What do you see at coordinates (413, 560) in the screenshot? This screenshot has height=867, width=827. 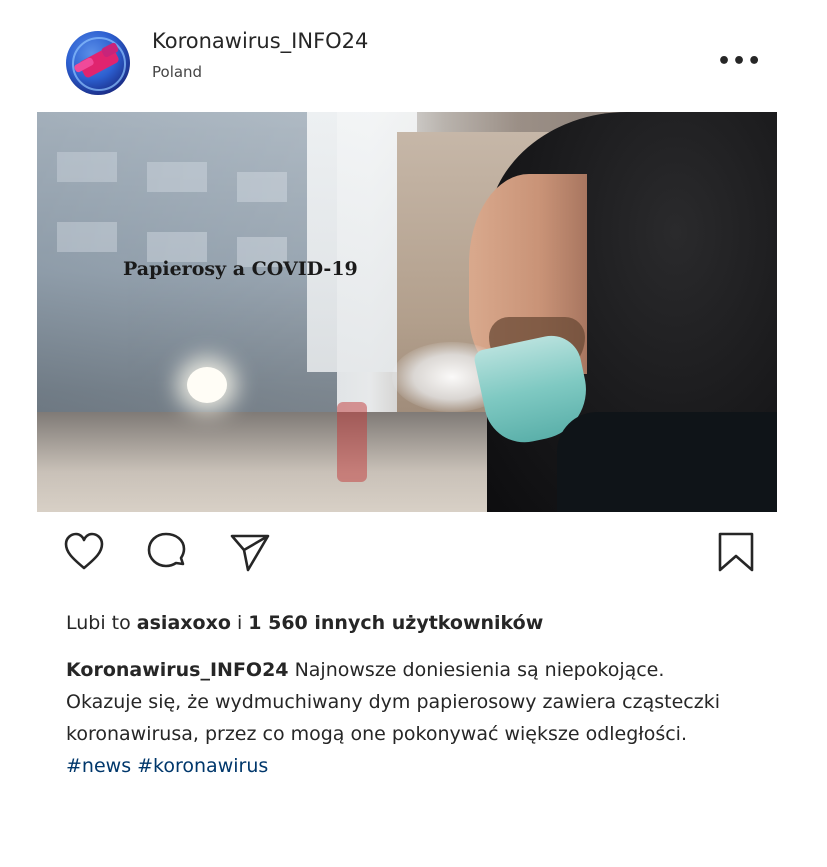 I see `action-bar` at bounding box center [413, 560].